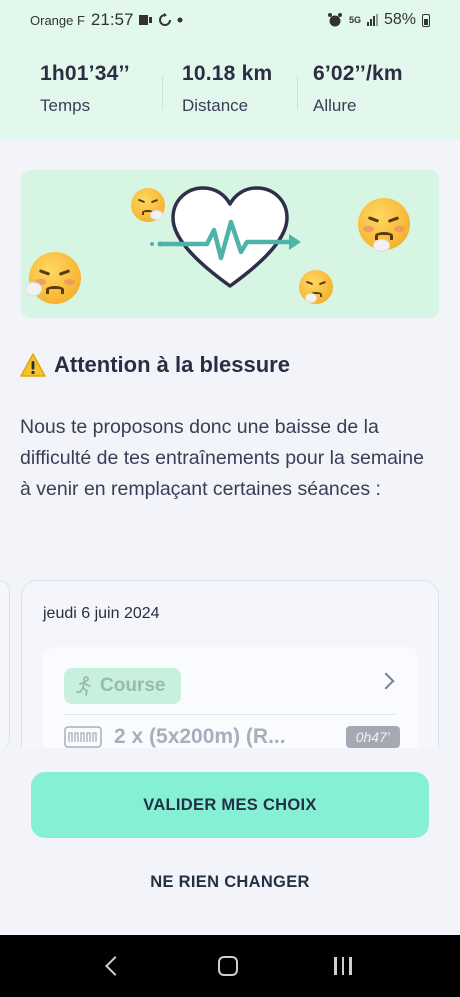 This screenshot has width=460, height=997. What do you see at coordinates (358, 73) in the screenshot?
I see `stat-value: 6’02’’/km` at bounding box center [358, 73].